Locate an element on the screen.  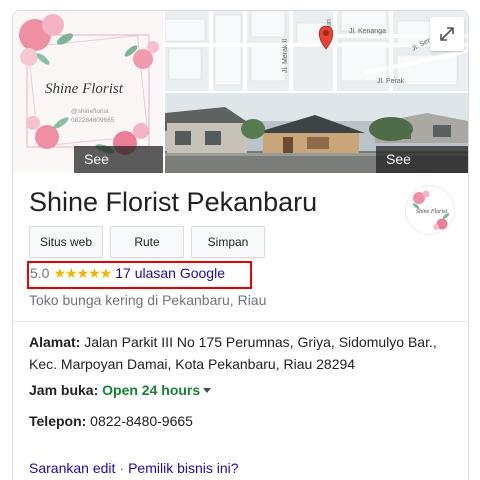
star-rating-icon: ★★★★★ is located at coordinates (82, 273).